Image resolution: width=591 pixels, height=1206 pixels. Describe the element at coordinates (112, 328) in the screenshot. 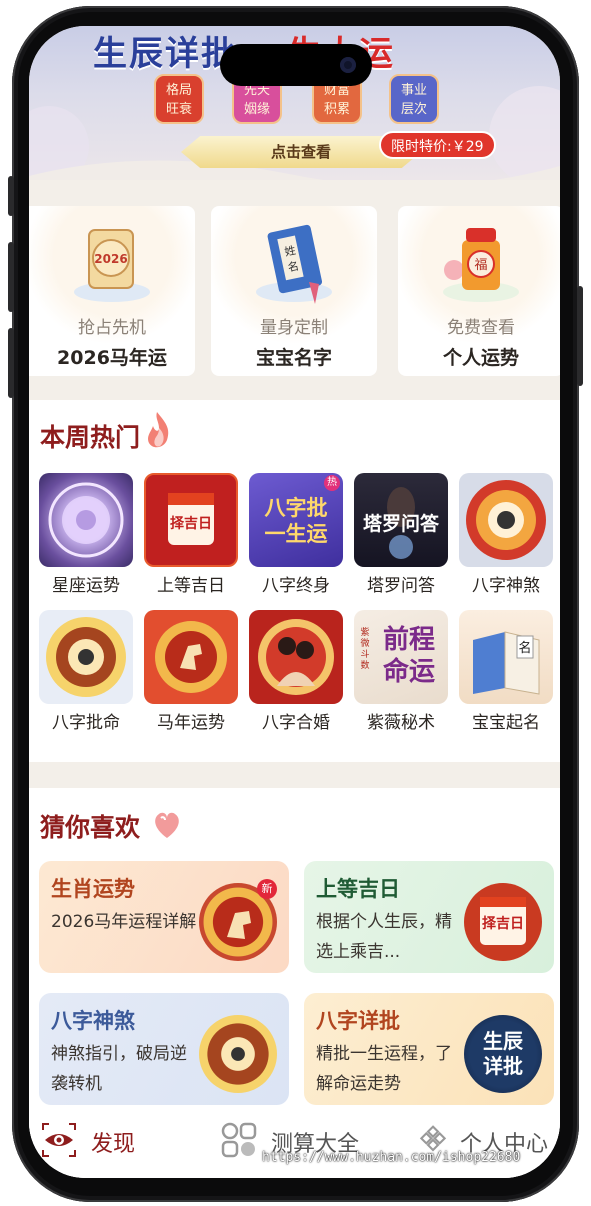

I see `card-subtitle: 抢占先机` at that location.